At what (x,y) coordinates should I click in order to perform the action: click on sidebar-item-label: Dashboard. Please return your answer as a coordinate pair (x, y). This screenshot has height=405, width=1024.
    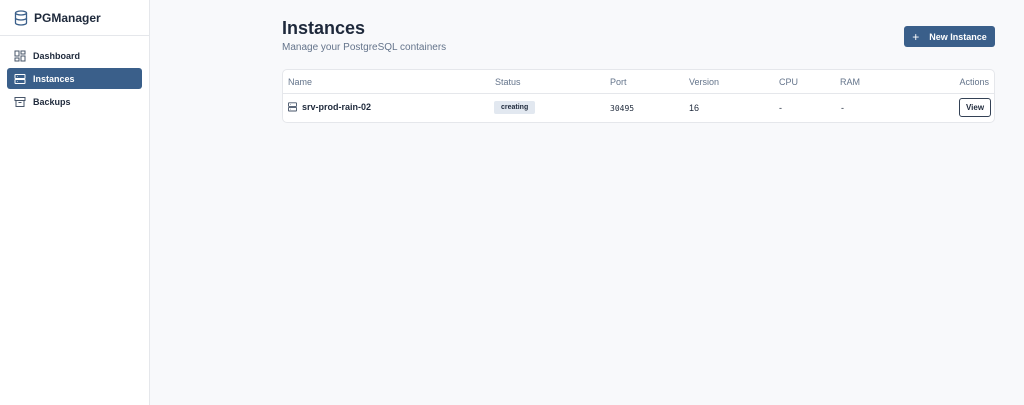
    Looking at the image, I should click on (57, 55).